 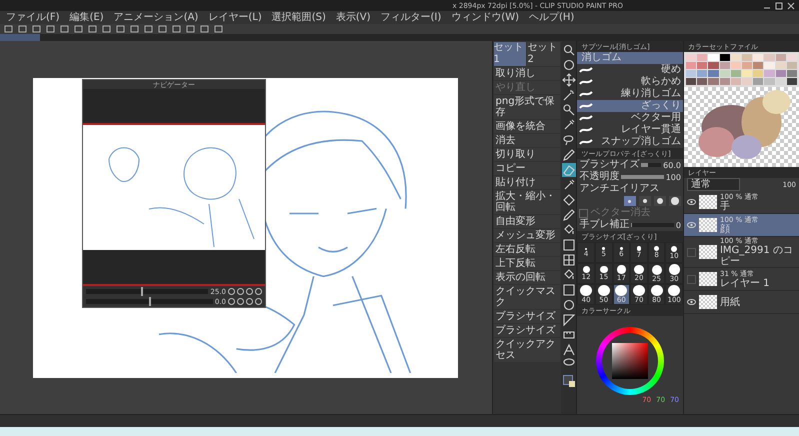 I want to click on magnifier-tool-icon, so click(x=569, y=50).